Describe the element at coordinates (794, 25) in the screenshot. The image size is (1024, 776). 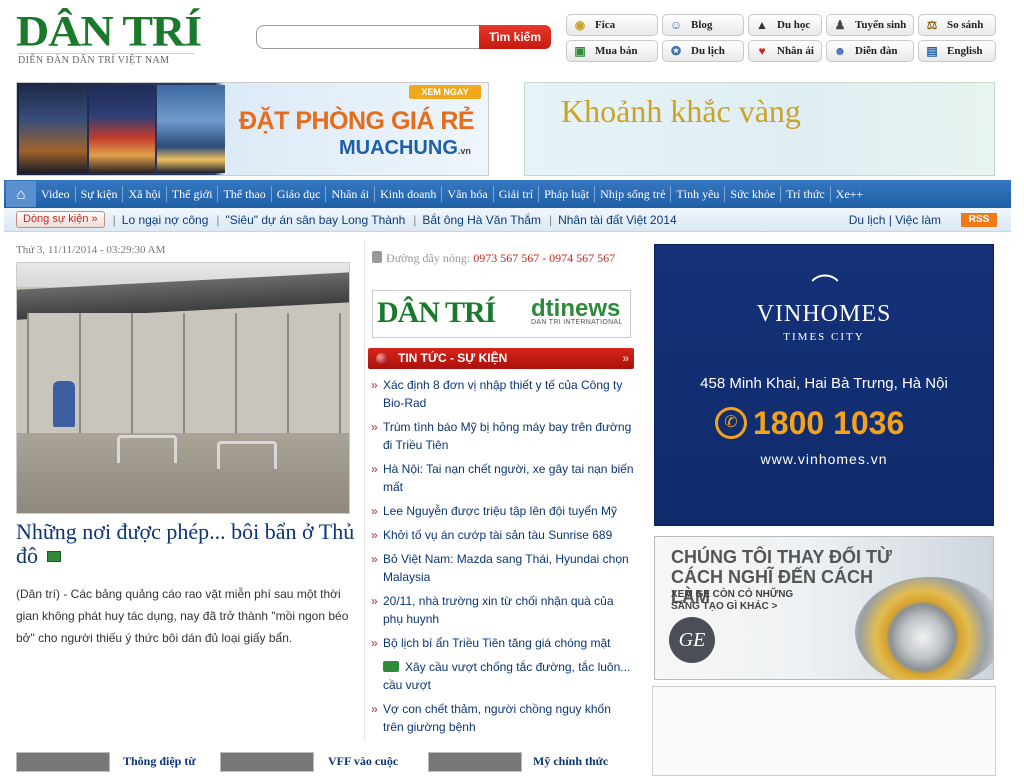
I see `quick-link-label: Du học` at that location.